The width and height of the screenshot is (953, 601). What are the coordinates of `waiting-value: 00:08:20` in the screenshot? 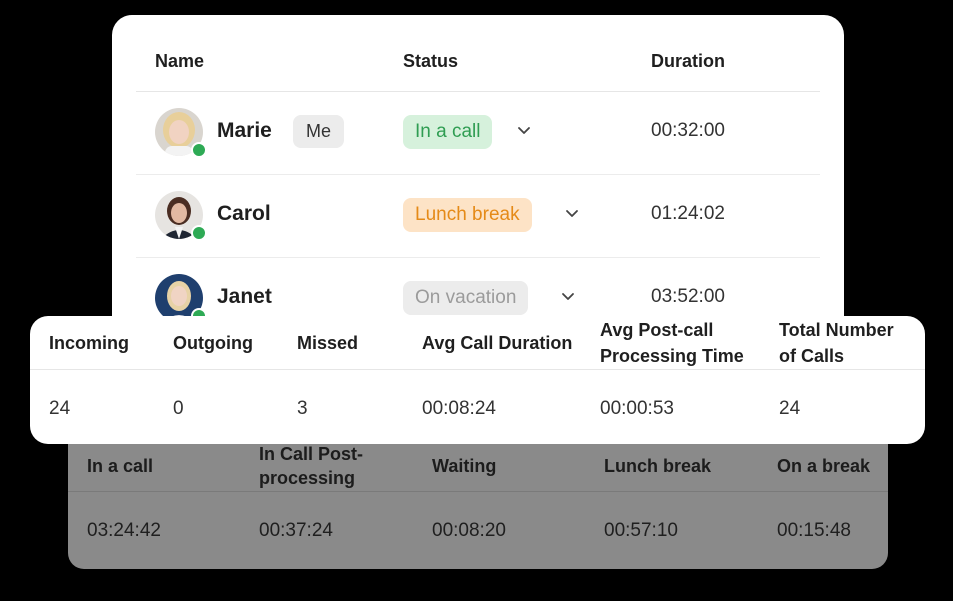 It's located at (469, 530).